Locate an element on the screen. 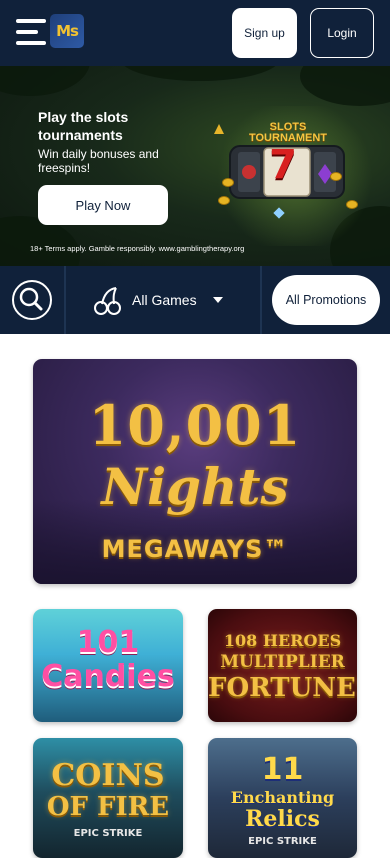 The image size is (390, 858). game-tile-101-candies: 101 Candies is located at coordinates (108, 665).